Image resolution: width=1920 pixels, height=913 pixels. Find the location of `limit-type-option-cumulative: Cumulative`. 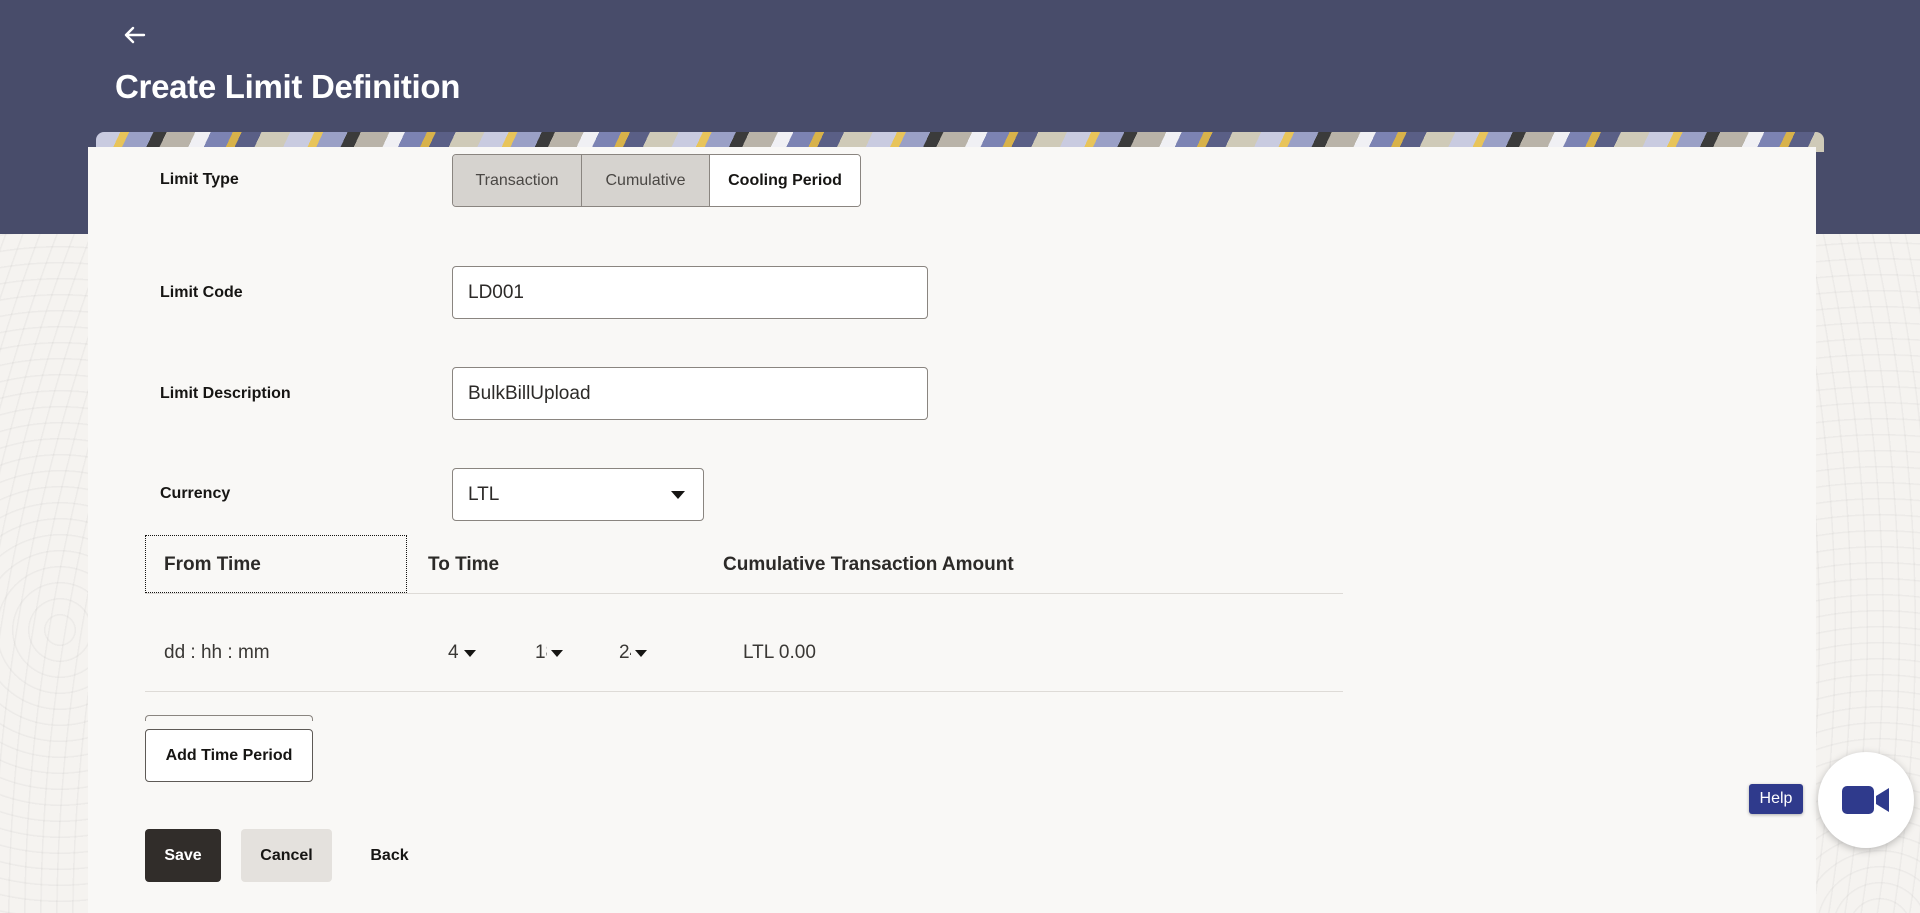

limit-type-option-cumulative: Cumulative is located at coordinates (646, 180).